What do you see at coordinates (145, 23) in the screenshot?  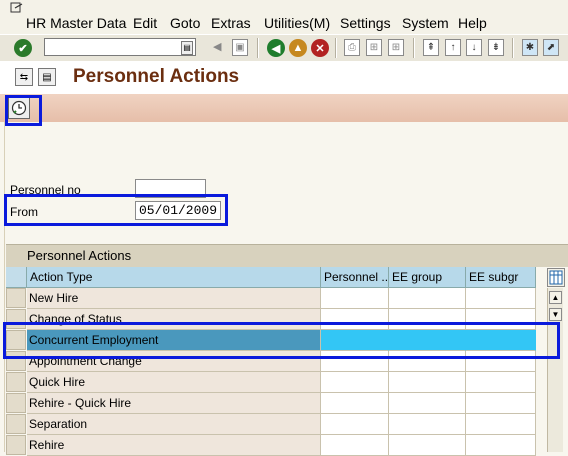 I see `menu-edit: Edit` at bounding box center [145, 23].